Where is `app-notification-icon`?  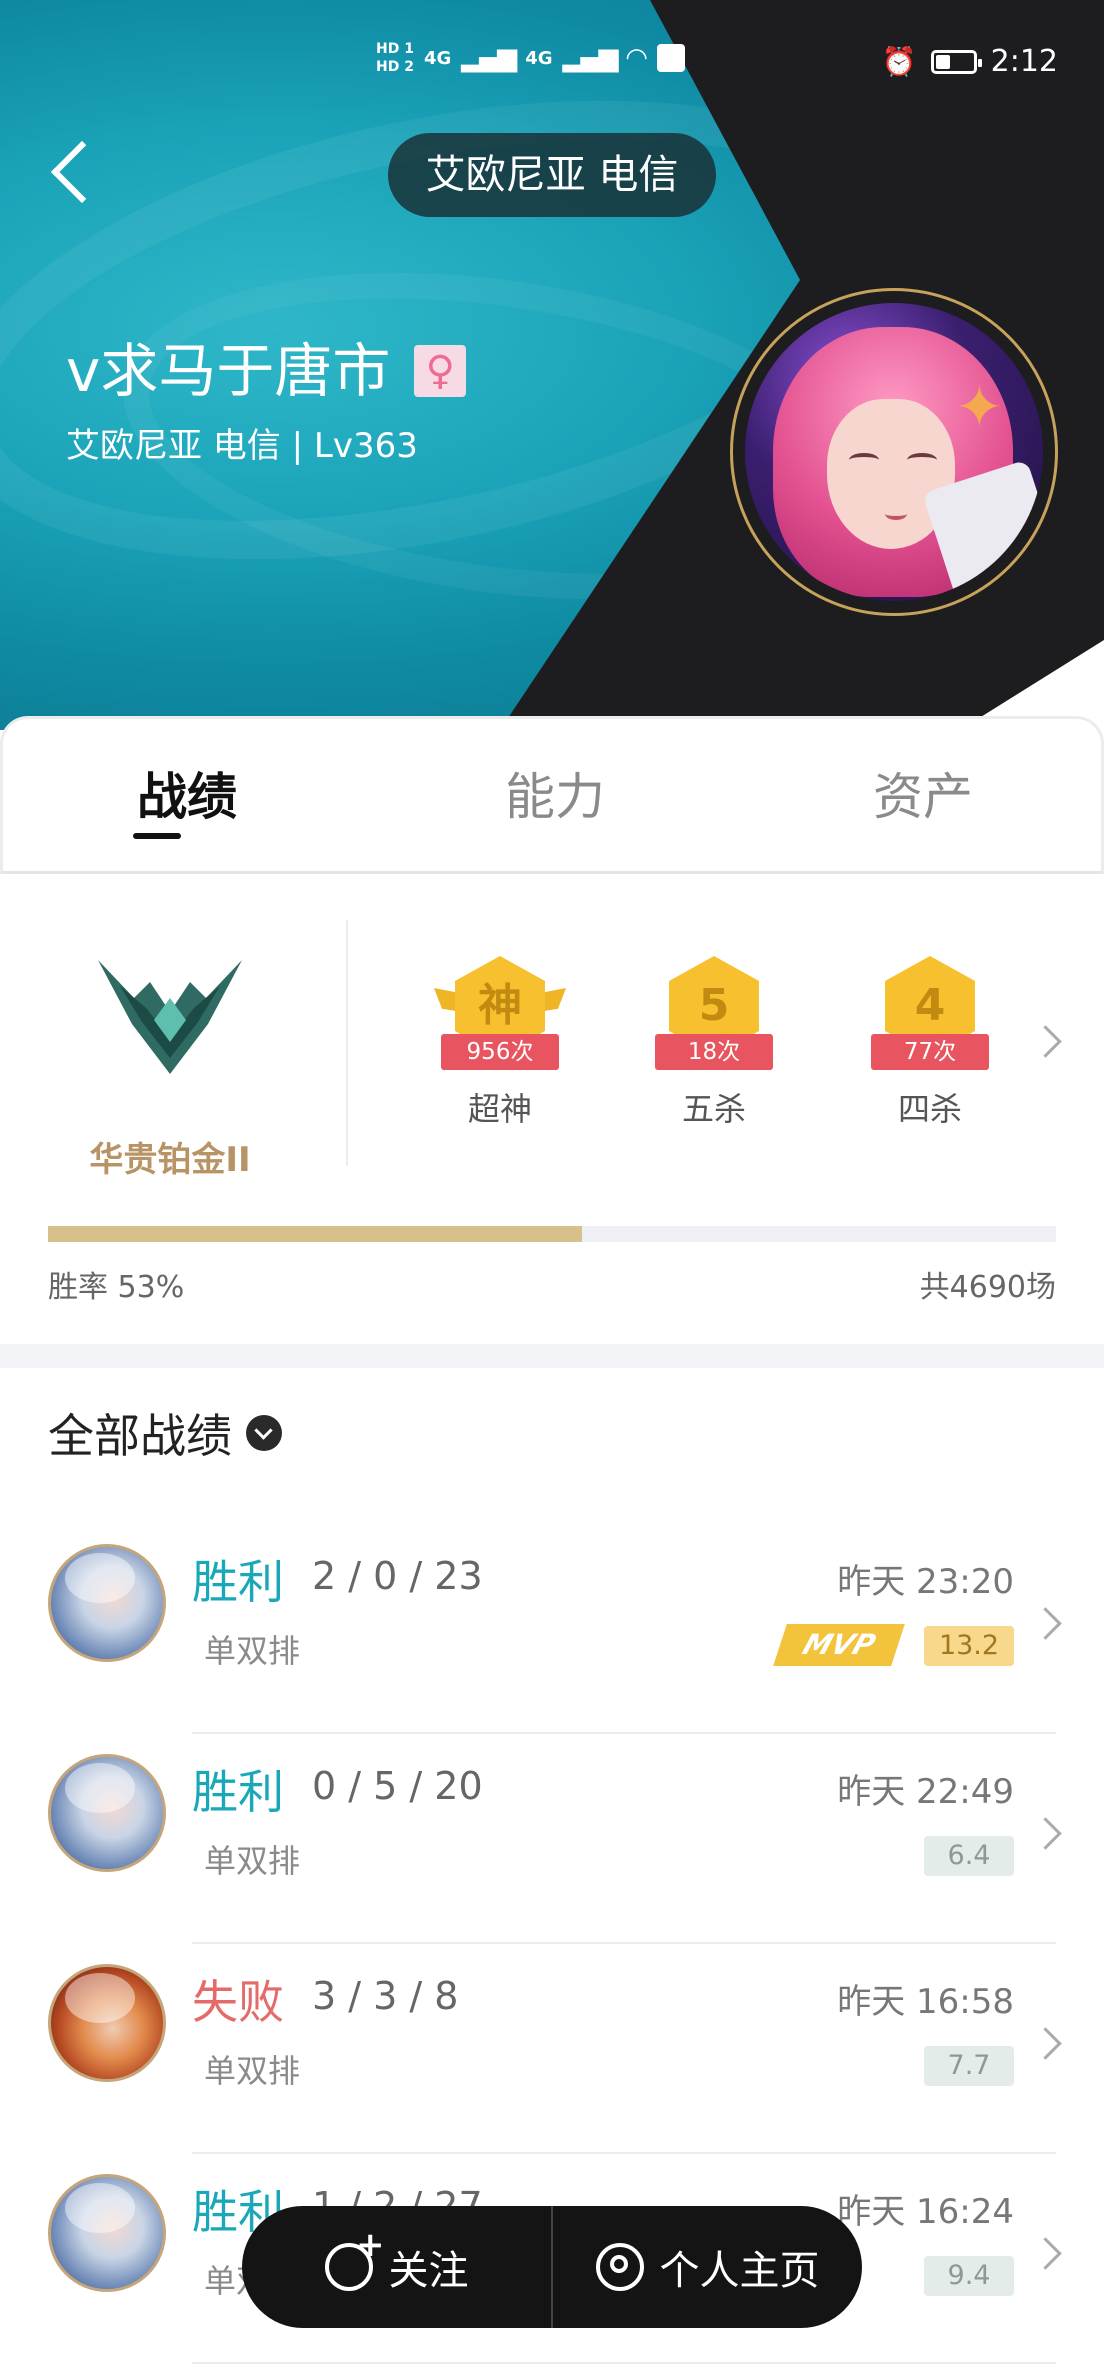
app-notification-icon is located at coordinates (670, 58).